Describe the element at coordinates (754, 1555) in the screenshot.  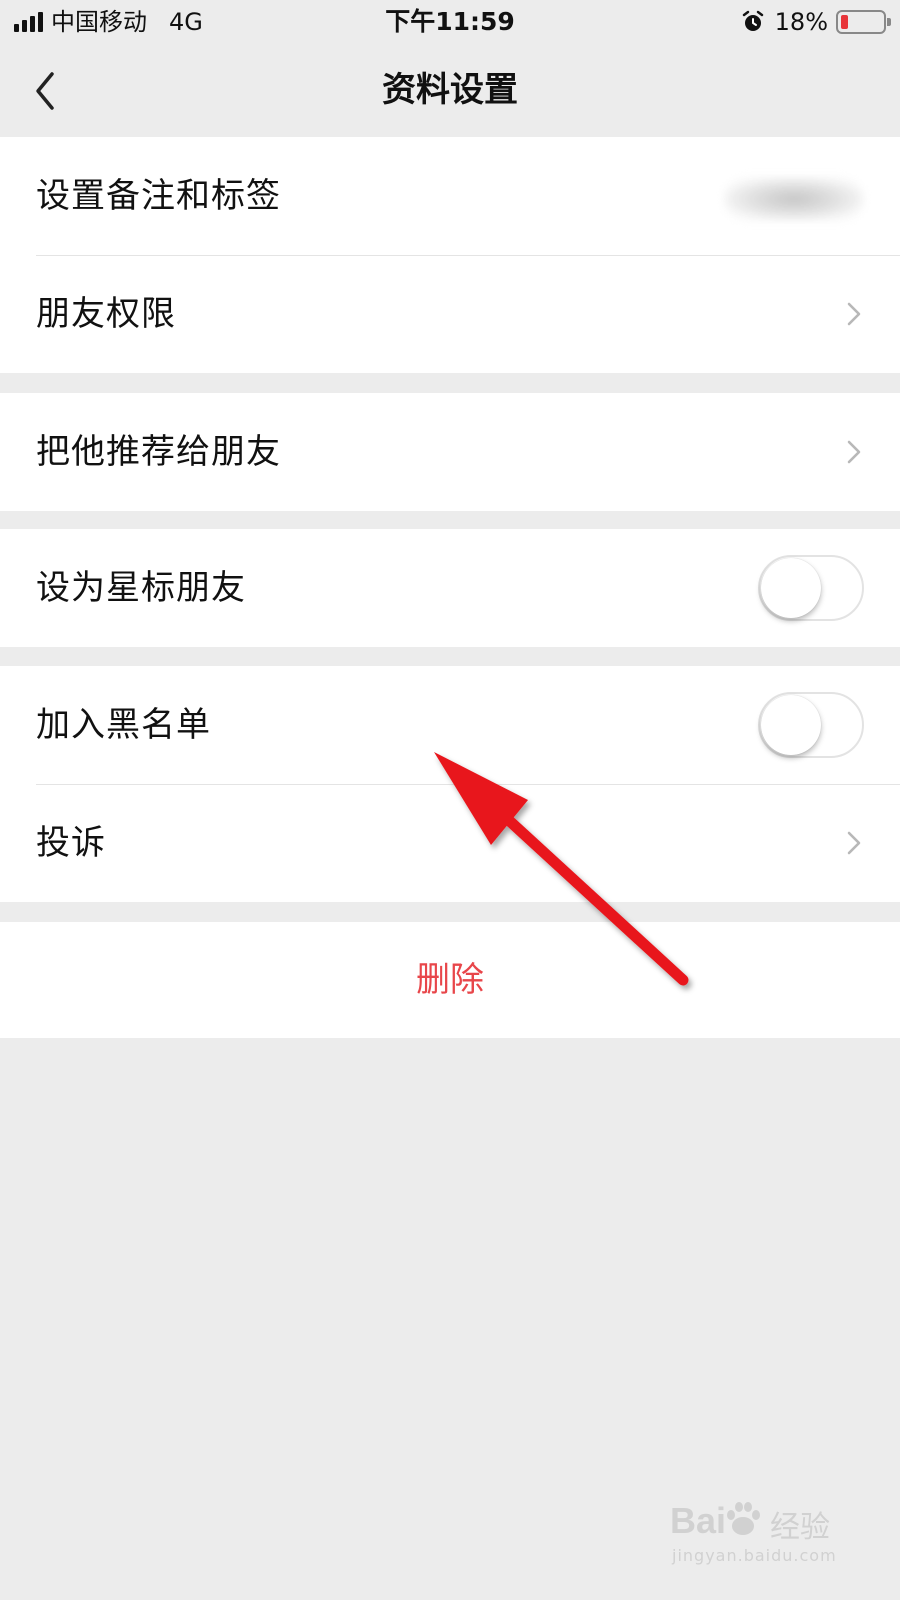
I see `watermark-url: jingyan.baidu.com` at that location.